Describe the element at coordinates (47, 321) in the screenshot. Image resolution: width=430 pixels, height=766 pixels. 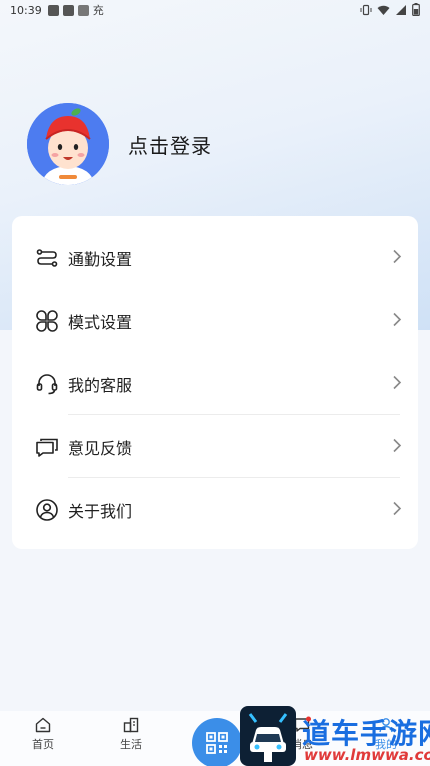
I see `mode-icon` at that location.